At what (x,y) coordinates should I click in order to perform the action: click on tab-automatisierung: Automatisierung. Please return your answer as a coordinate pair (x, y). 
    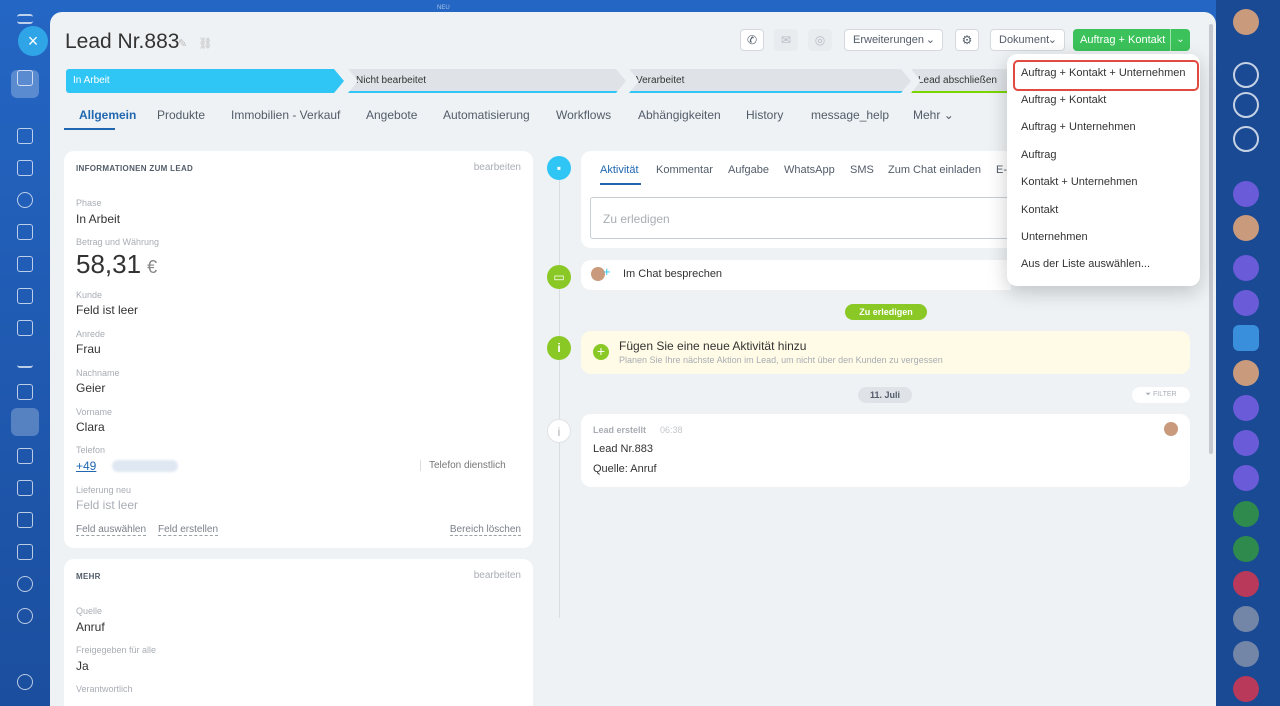
    Looking at the image, I should click on (486, 115).